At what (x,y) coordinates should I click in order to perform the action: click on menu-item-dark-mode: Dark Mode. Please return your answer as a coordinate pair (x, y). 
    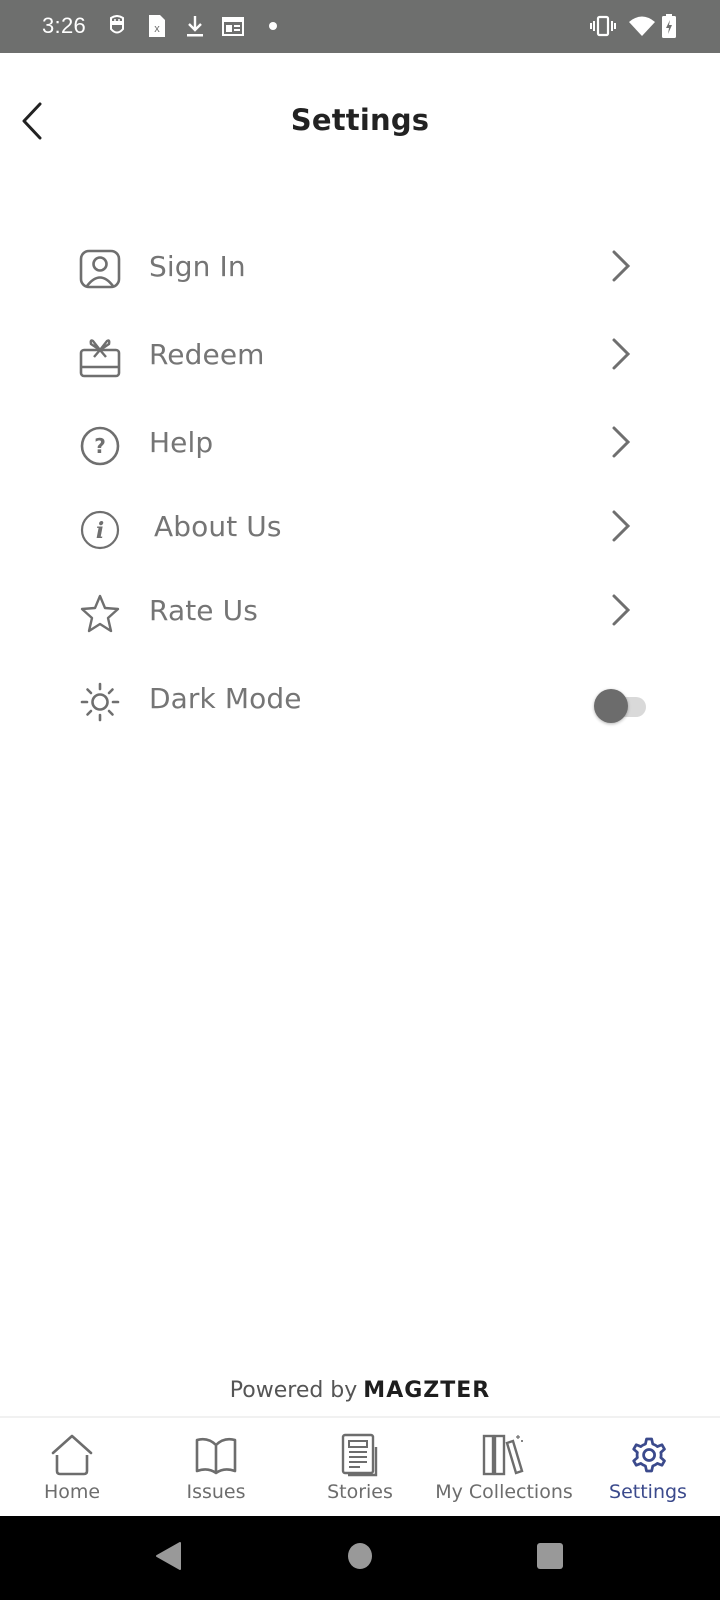
    Looking at the image, I should click on (360, 702).